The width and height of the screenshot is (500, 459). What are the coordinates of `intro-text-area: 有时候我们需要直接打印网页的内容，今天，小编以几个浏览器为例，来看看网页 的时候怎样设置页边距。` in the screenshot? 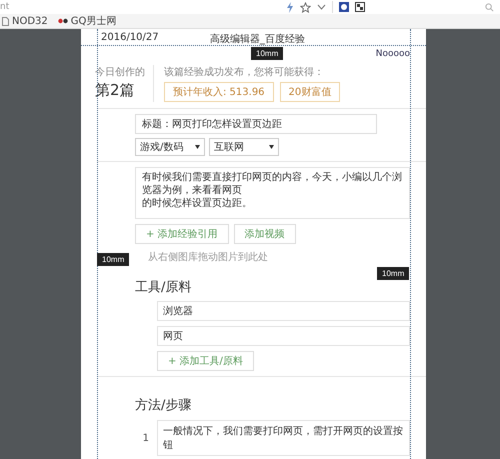 It's located at (272, 193).